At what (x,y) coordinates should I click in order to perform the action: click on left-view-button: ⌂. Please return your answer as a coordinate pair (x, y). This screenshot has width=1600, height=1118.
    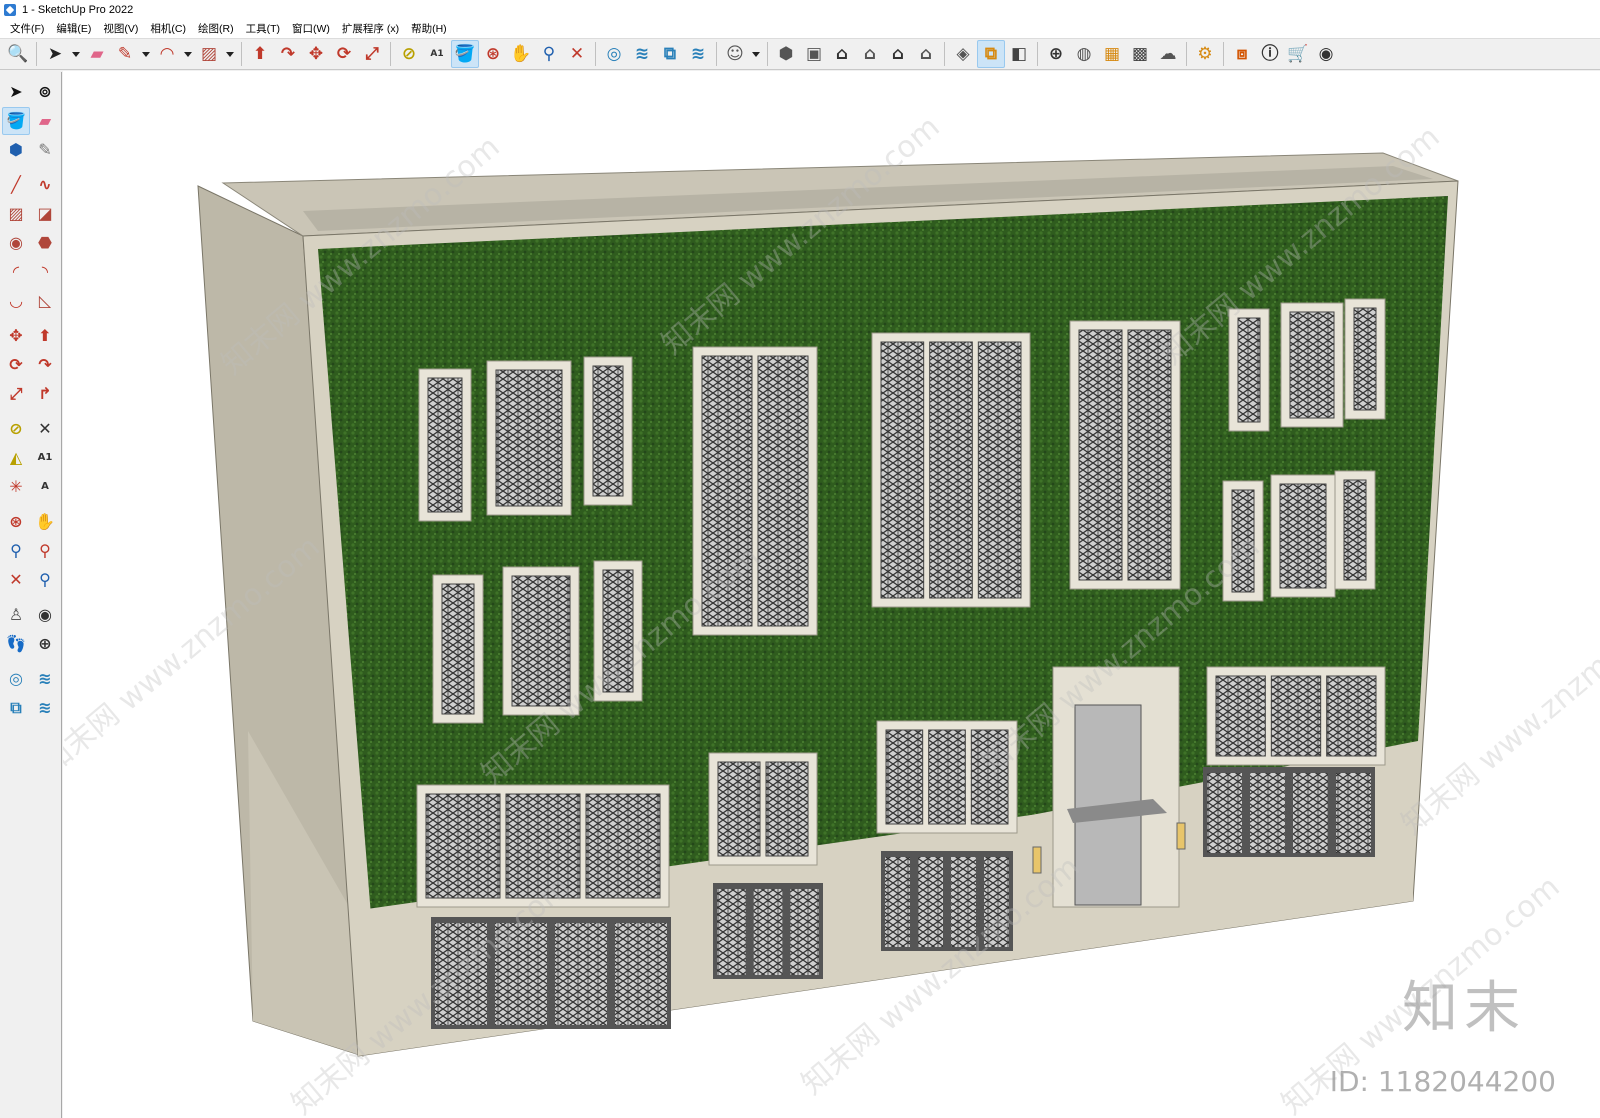
    Looking at the image, I should click on (926, 54).